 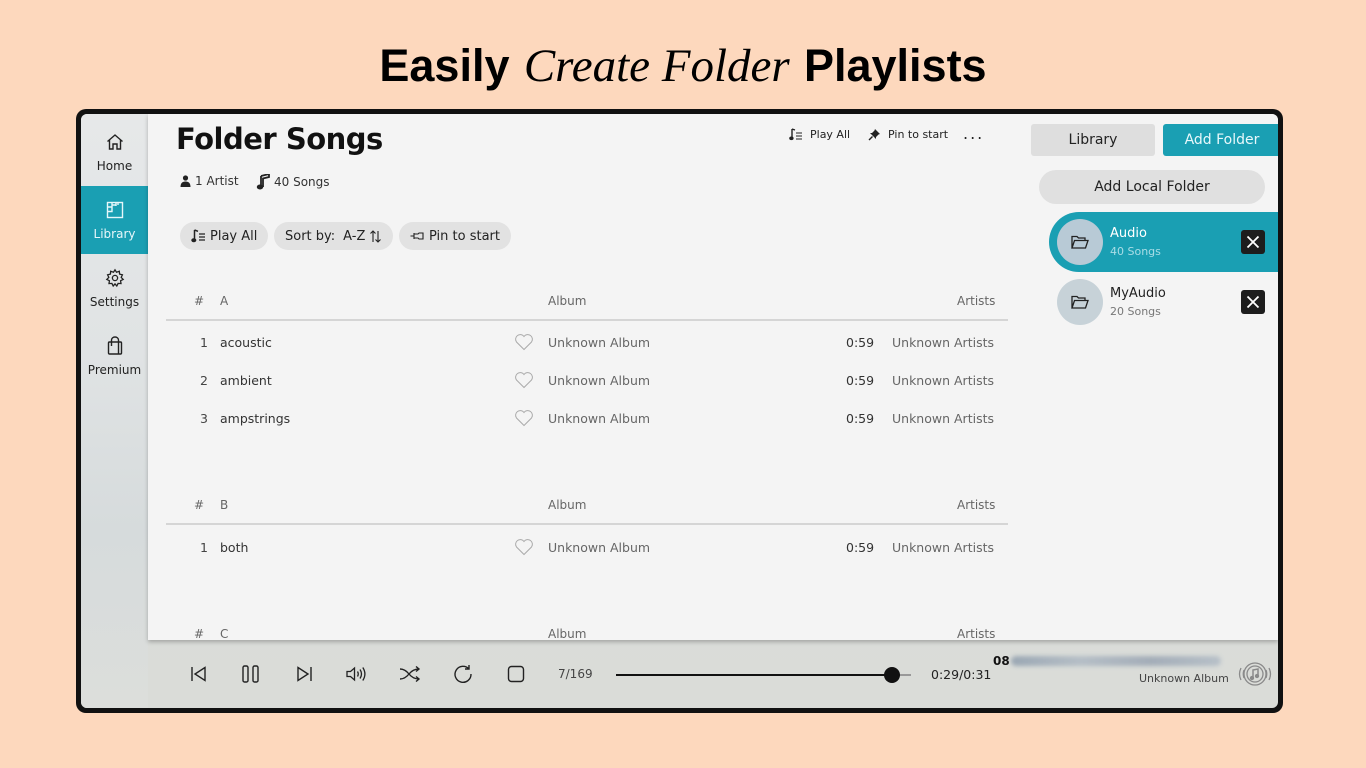 I want to click on pause-button, so click(x=251, y=674).